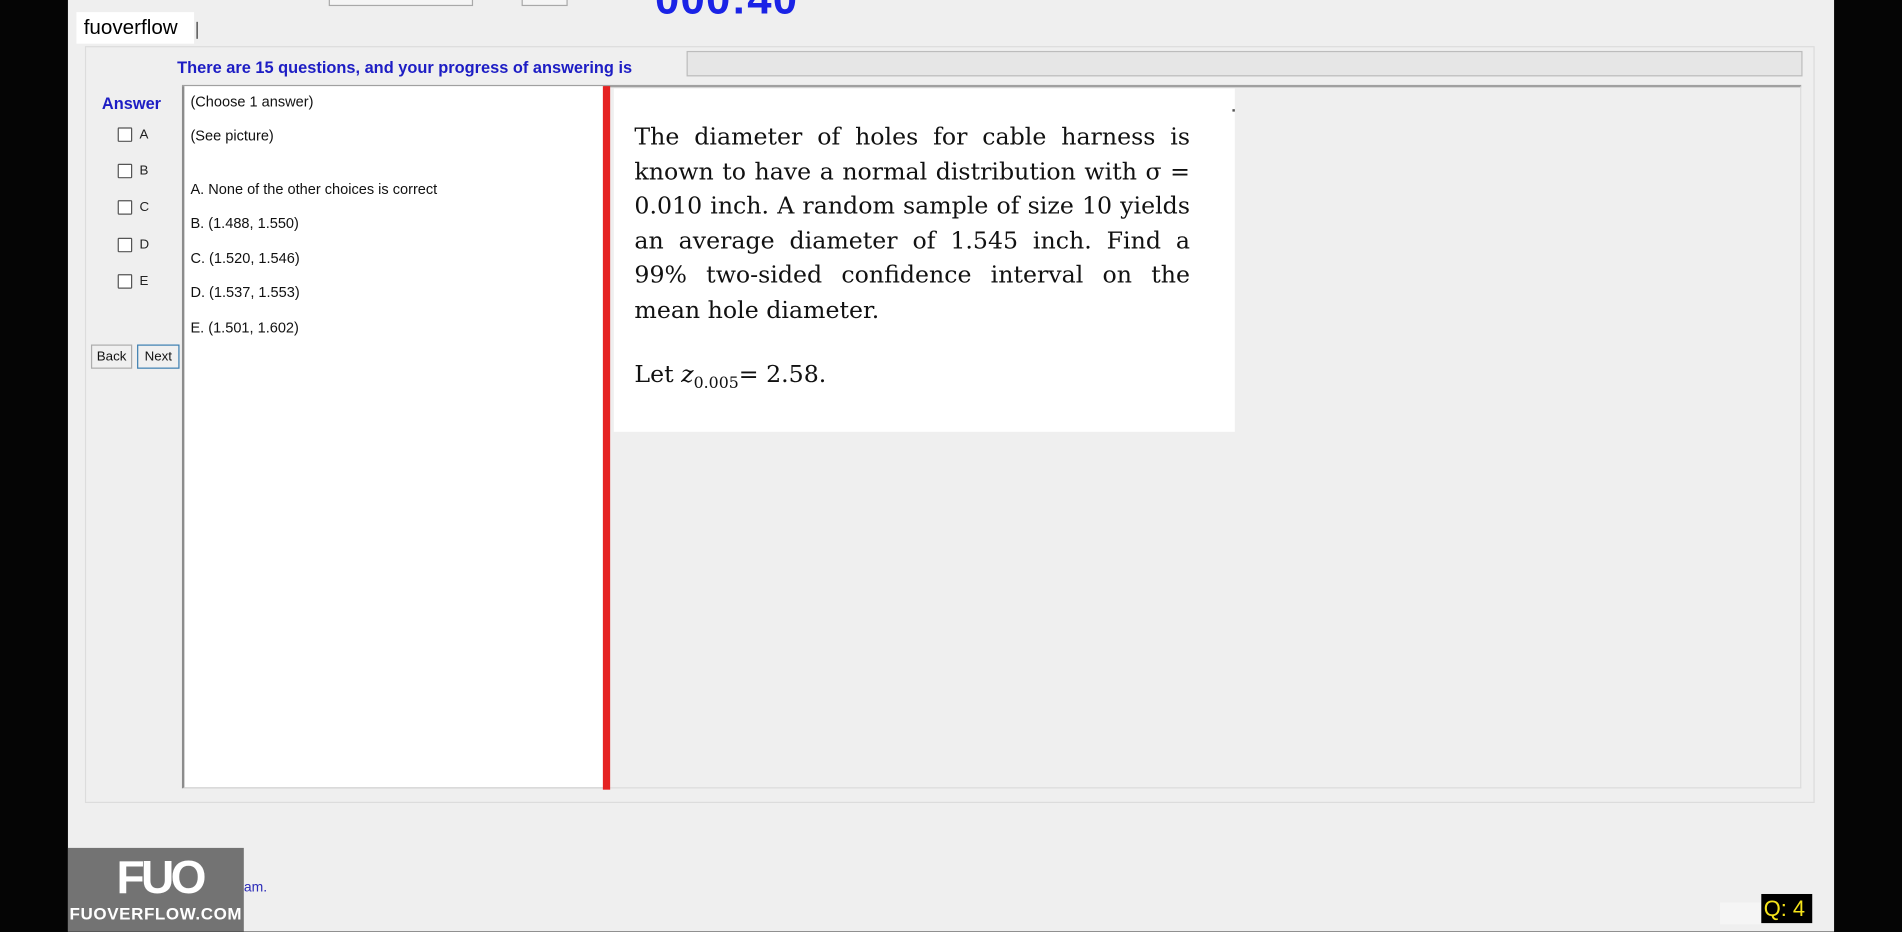  Describe the element at coordinates (158, 356) in the screenshot. I see `next-button: Next` at that location.